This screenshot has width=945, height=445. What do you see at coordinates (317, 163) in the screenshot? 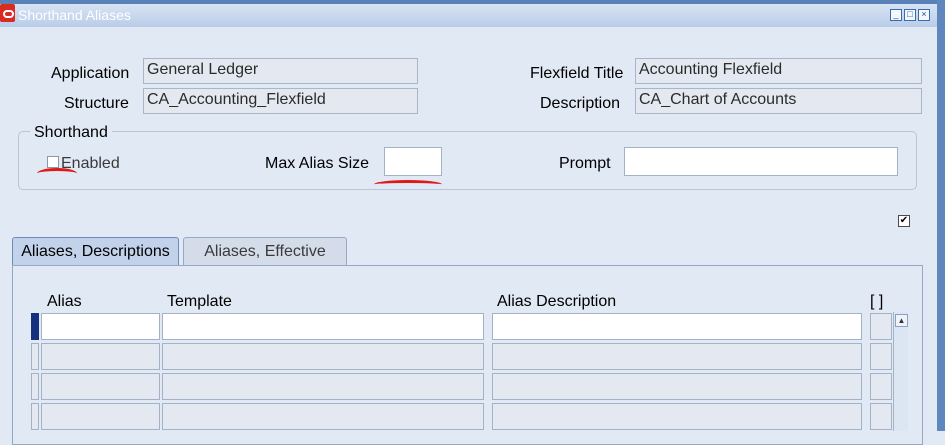
I see `max-alias-size-label: Max Alias Size` at bounding box center [317, 163].